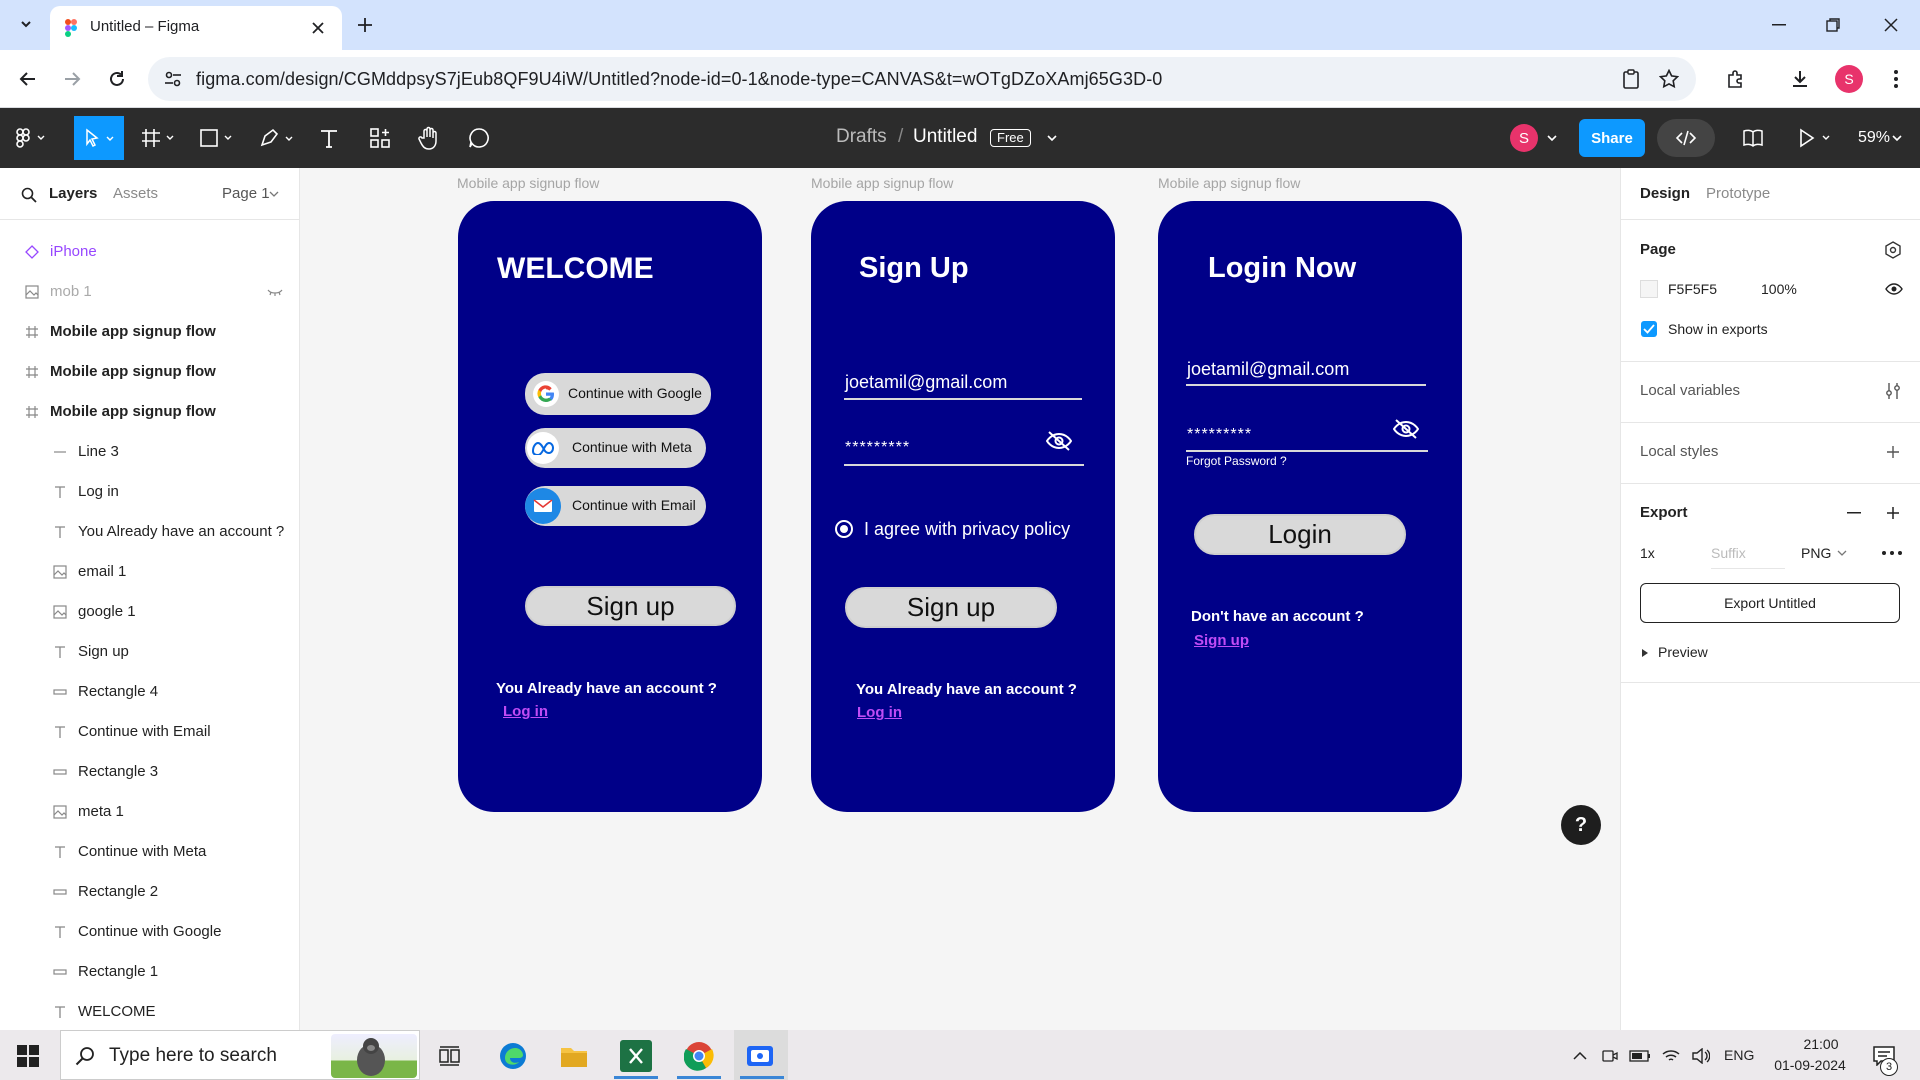  I want to click on extensions-icon, so click(1736, 79).